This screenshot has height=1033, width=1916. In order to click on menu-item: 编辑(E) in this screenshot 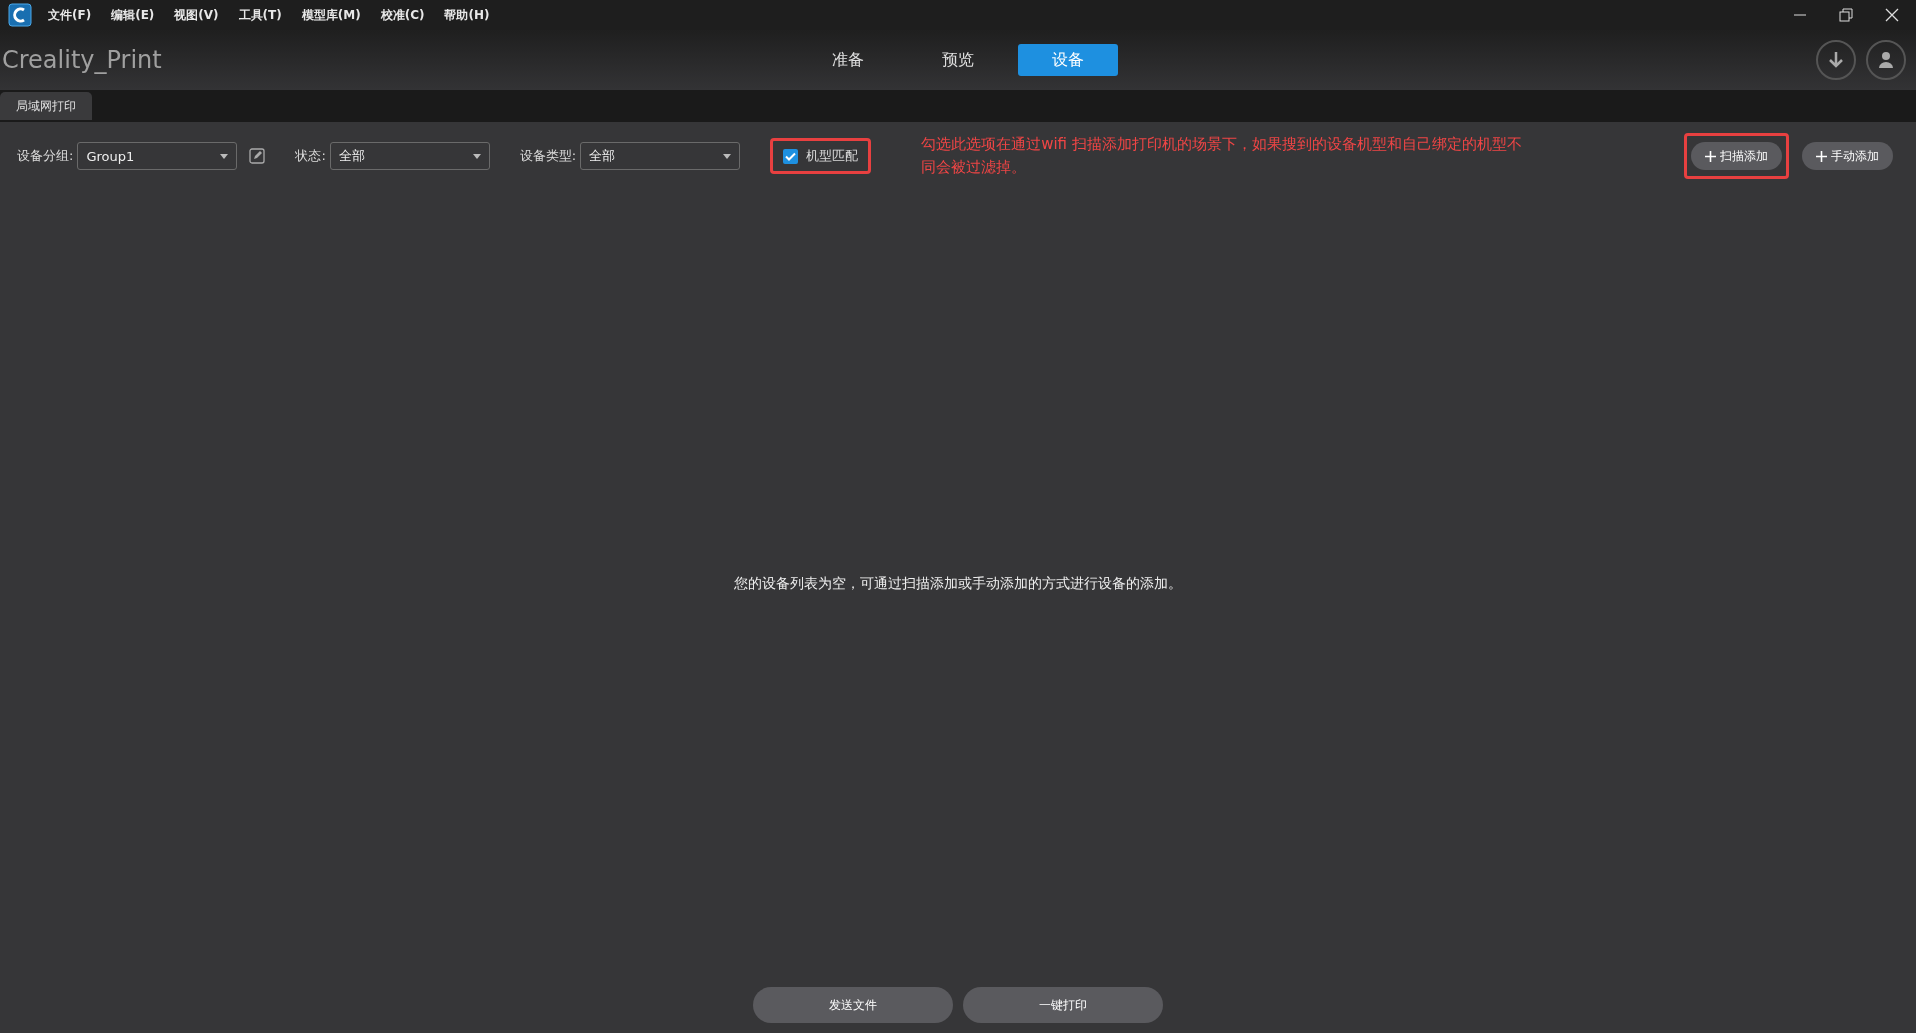, I will do `click(133, 15)`.